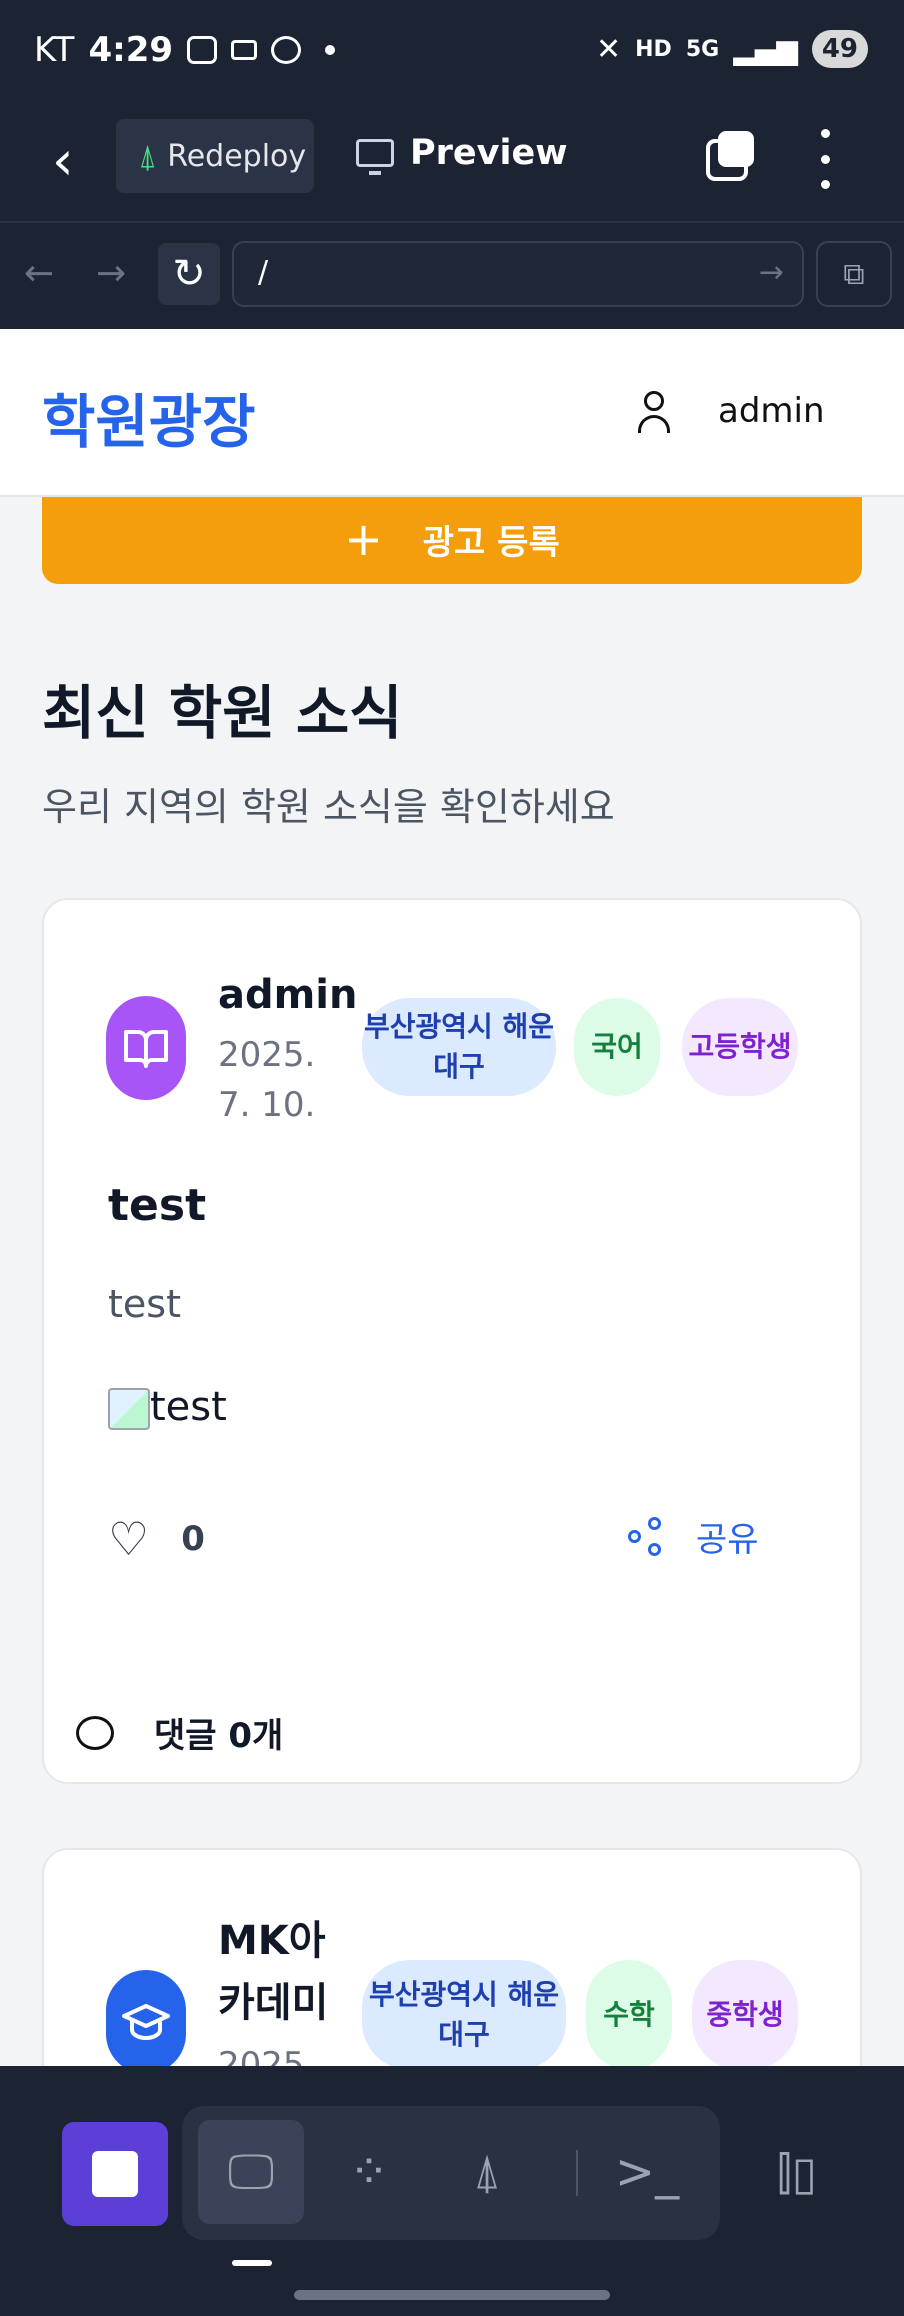 This screenshot has height=2316, width=904. I want to click on deploy-dock-button: ⍋, so click(487, 2172).